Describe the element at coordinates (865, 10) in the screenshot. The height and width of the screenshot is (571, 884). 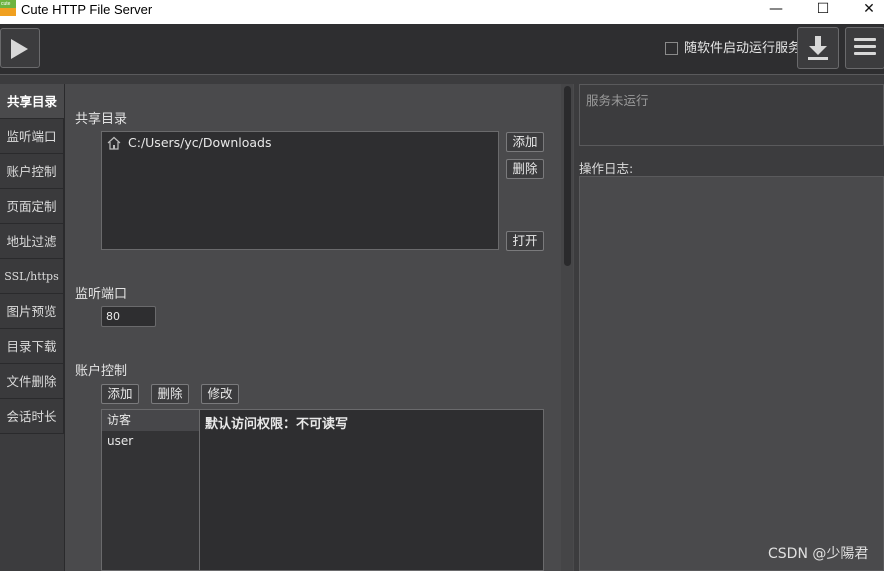
I see `close-button: ✕` at that location.